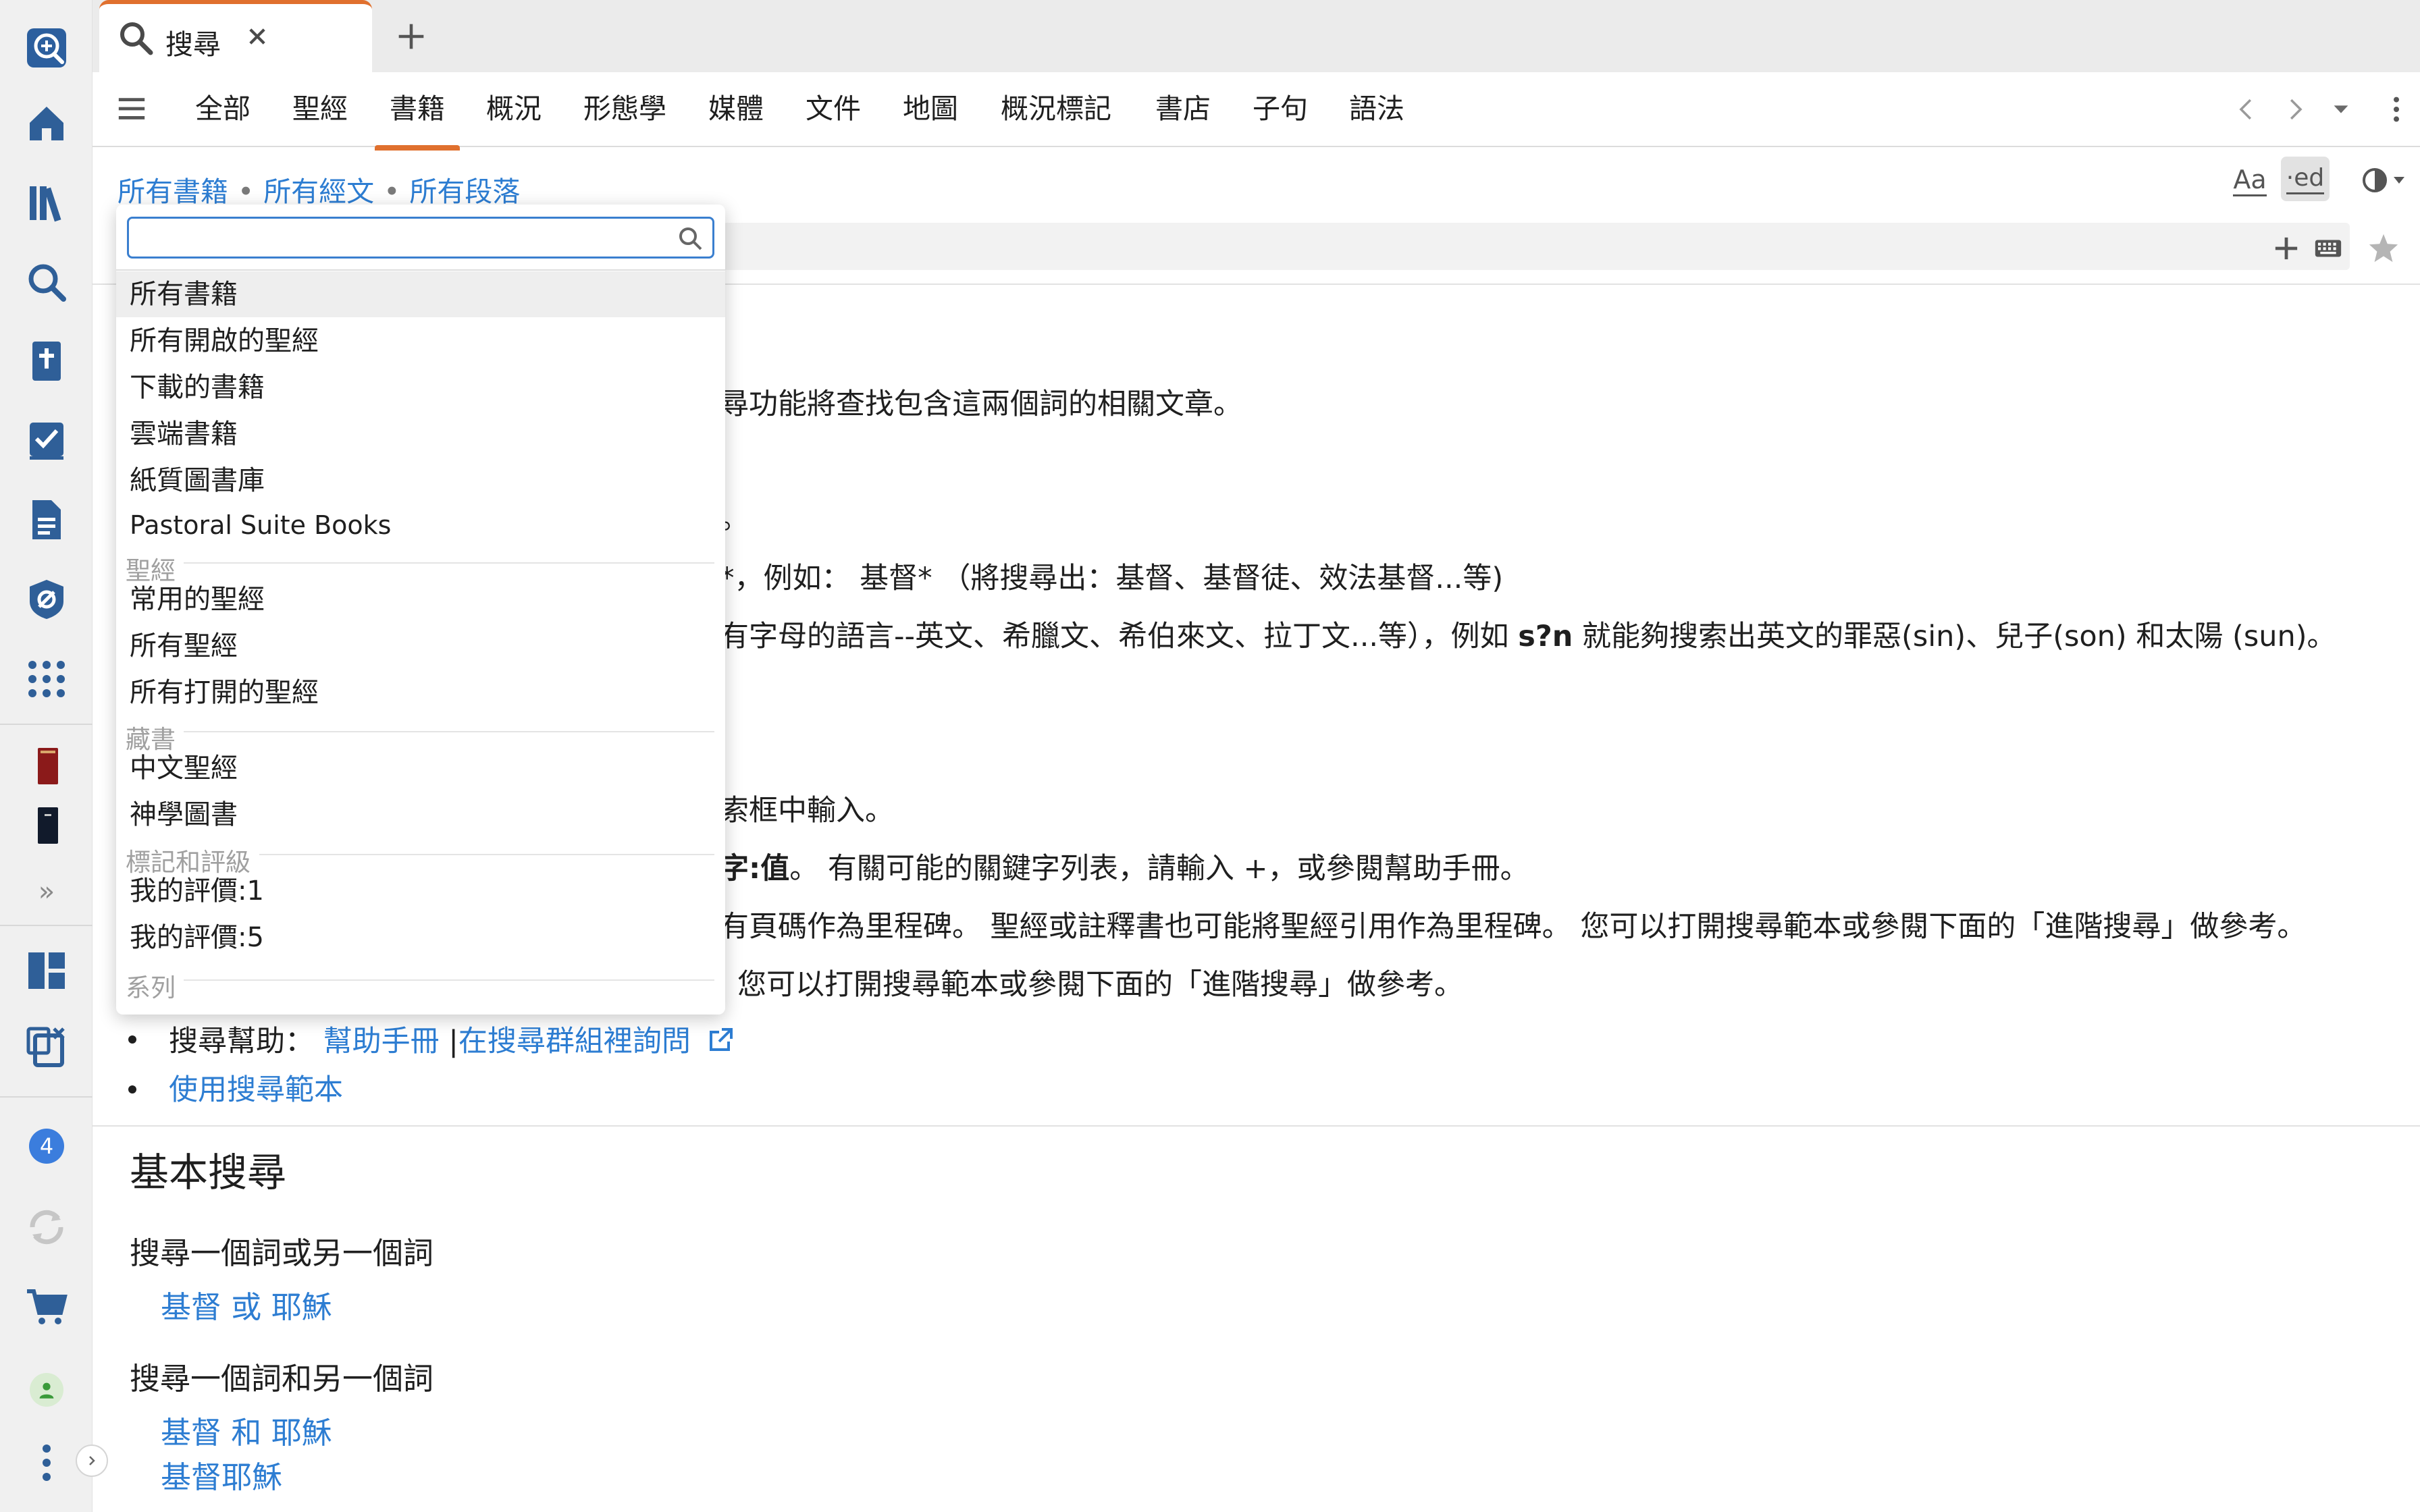 This screenshot has height=1512, width=2420. I want to click on breadcrumb: 所有書籍 • 所有經文 • 所有段落, so click(318, 189).